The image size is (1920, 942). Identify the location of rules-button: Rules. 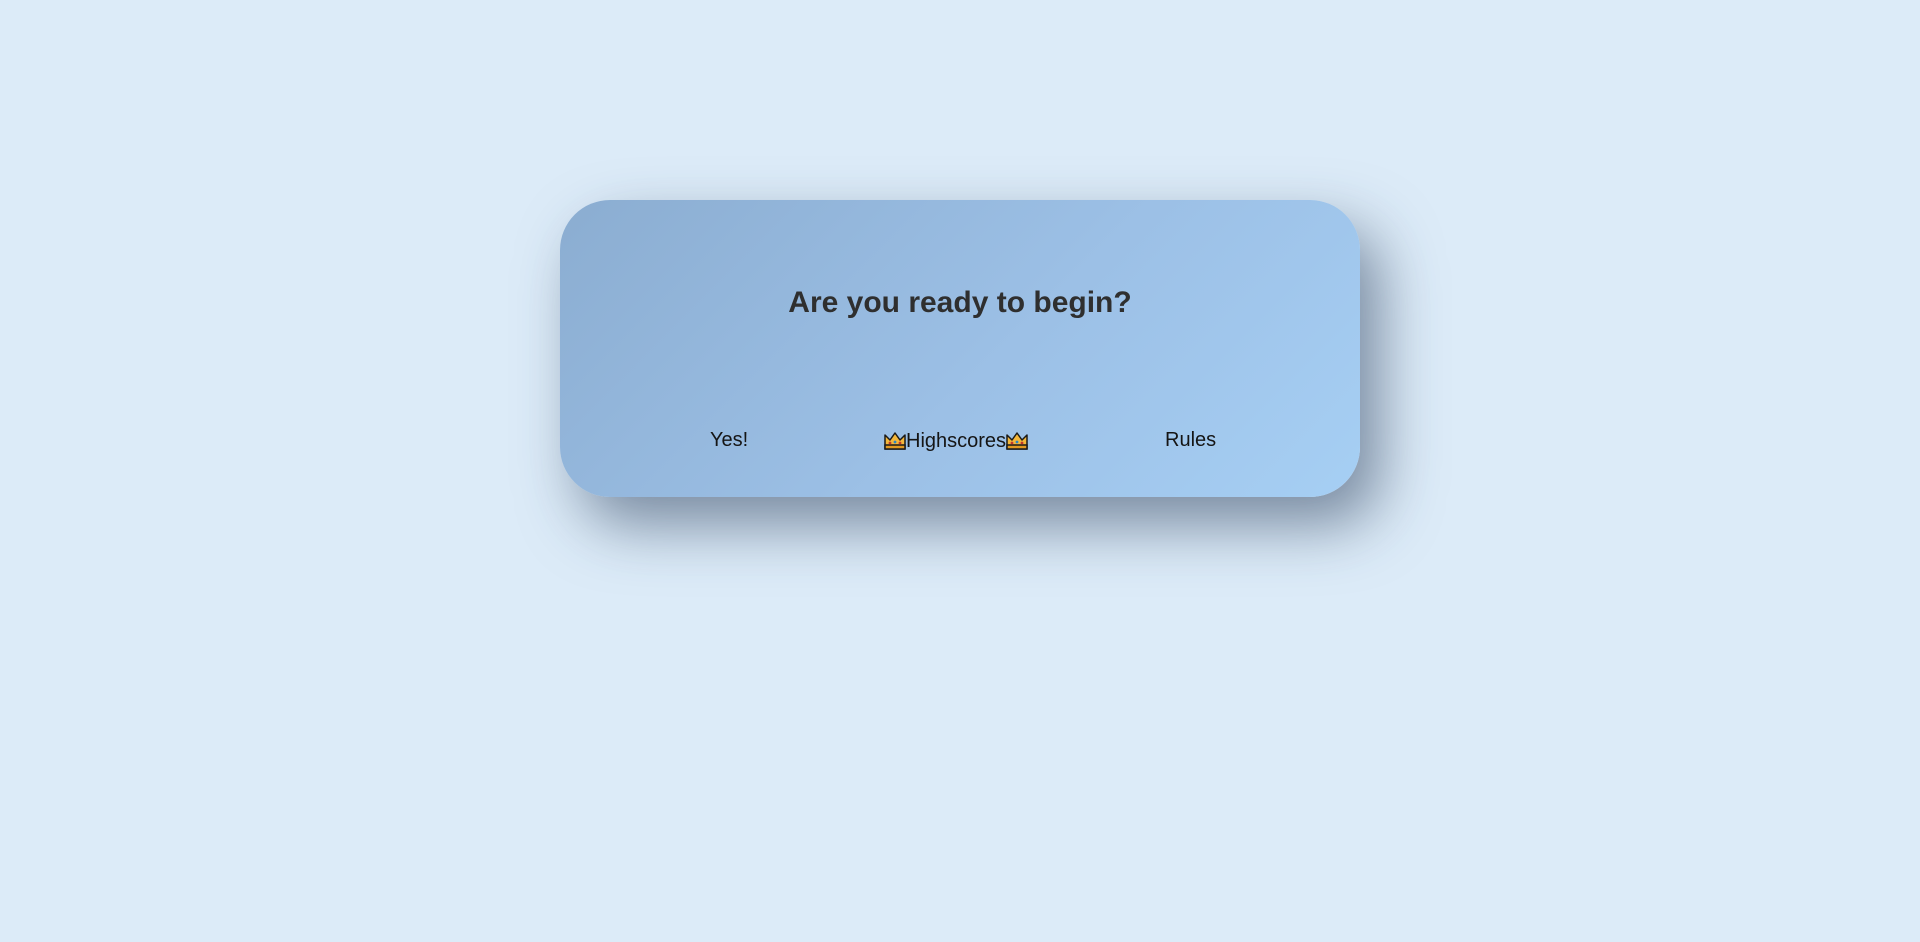
(1190, 440).